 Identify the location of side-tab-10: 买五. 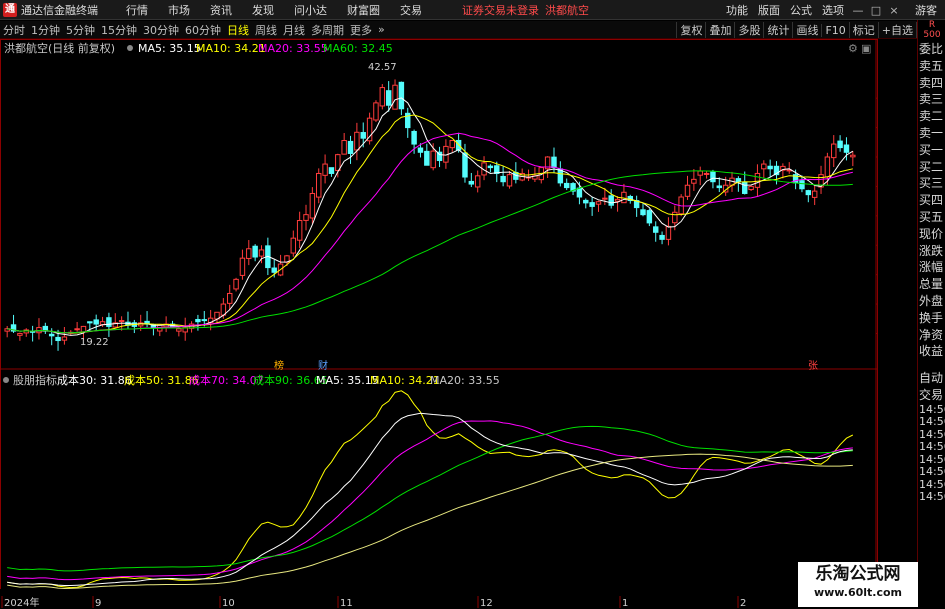
(931, 217).